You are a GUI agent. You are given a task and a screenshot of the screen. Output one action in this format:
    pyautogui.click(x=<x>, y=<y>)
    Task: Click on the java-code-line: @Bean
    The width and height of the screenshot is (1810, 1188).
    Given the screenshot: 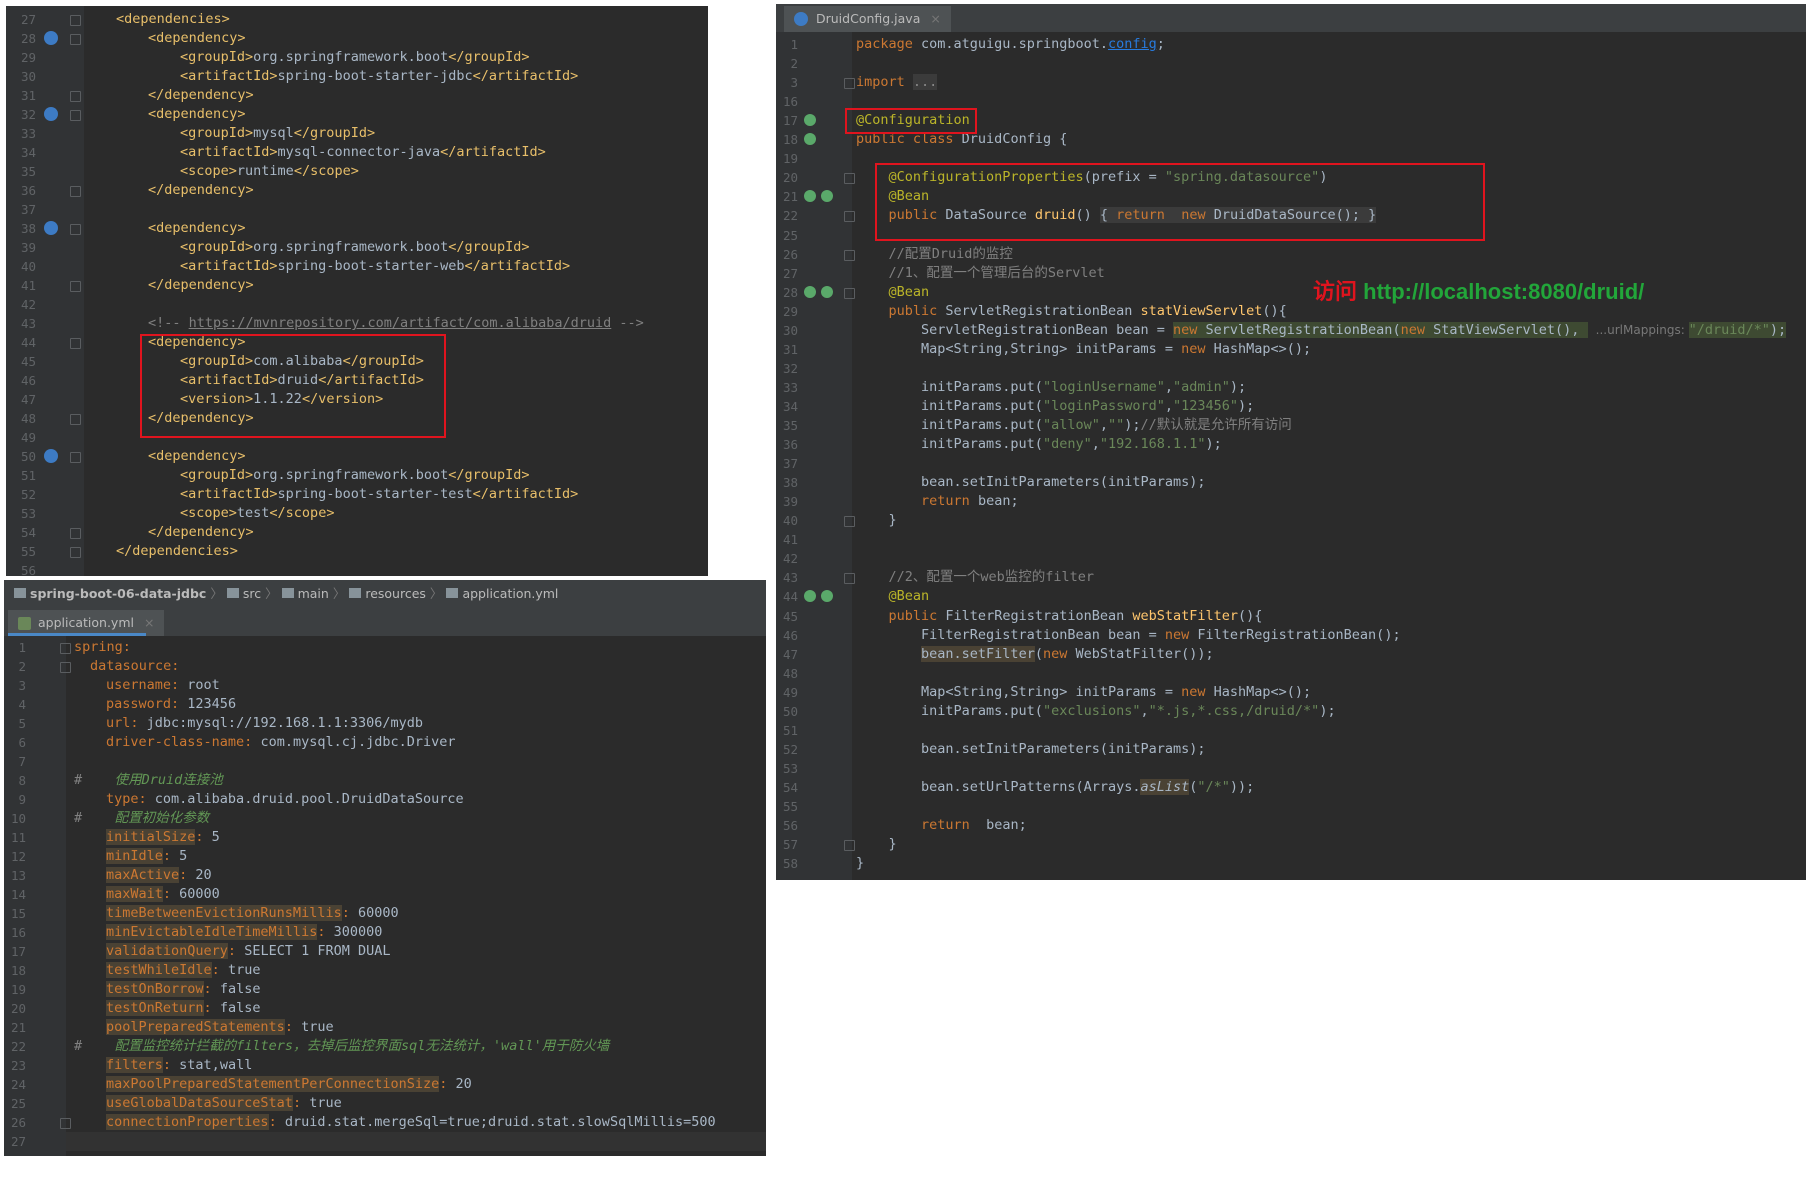 What is the action you would take?
    pyautogui.click(x=909, y=596)
    